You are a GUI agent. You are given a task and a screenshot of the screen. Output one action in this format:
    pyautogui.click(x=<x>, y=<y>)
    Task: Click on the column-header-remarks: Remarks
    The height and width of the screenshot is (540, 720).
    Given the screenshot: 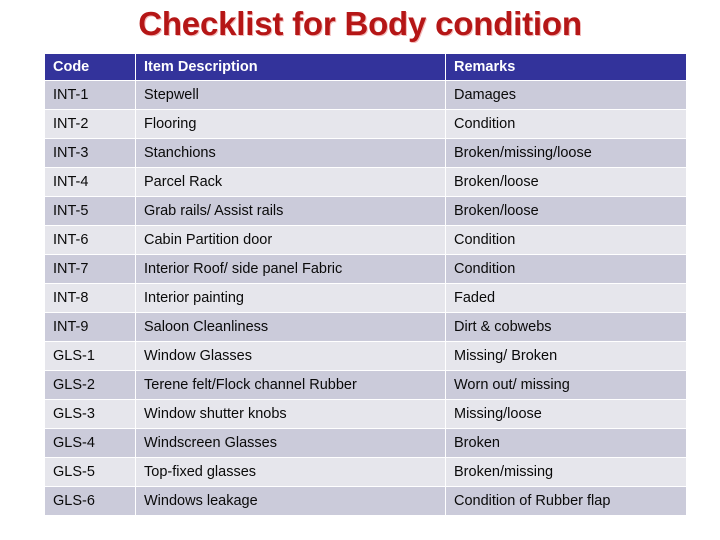 What is the action you would take?
    pyautogui.click(x=566, y=67)
    